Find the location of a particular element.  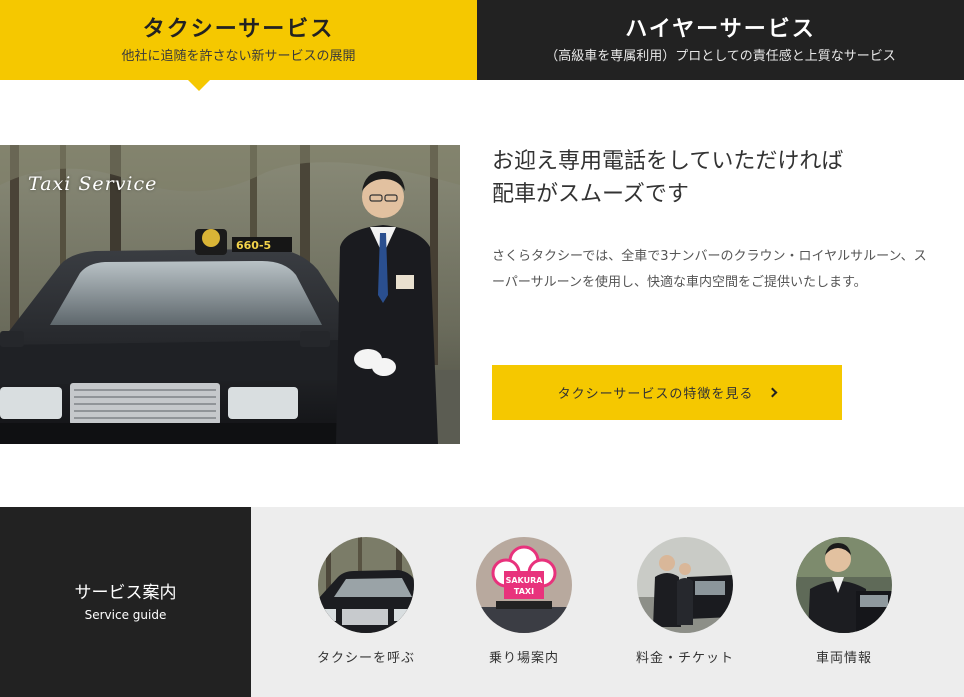

sign-sakura-text: SAKURA is located at coordinates (525, 580).